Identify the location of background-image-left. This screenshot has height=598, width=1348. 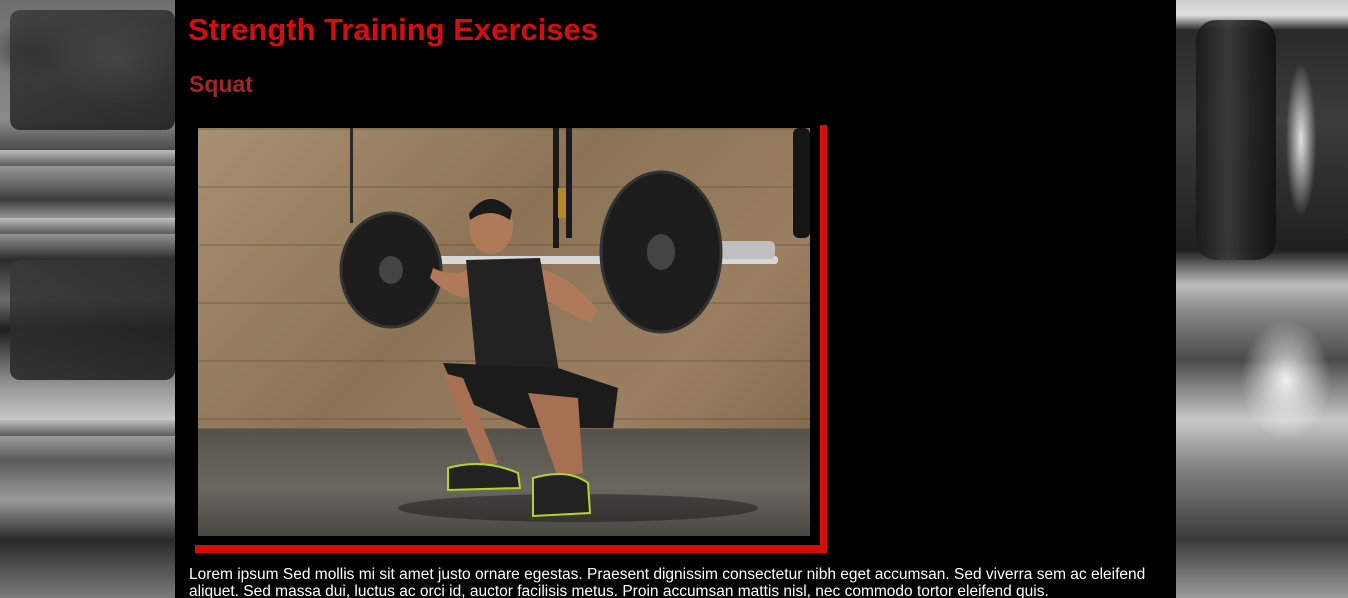
(87, 299).